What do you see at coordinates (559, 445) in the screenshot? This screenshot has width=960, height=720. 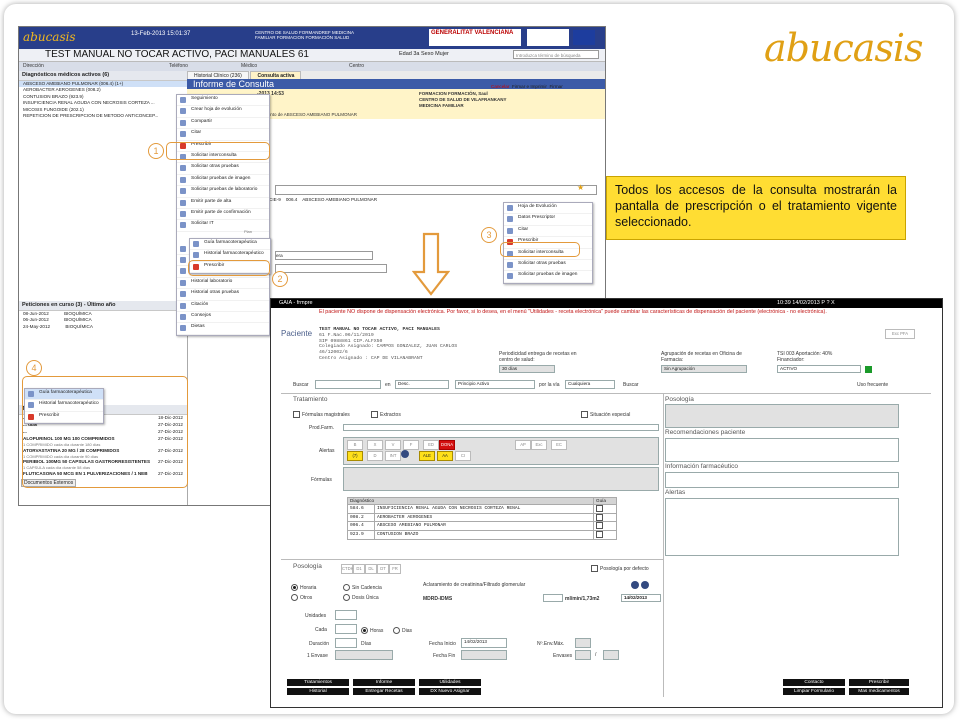 I see `alert-code: EC` at bounding box center [559, 445].